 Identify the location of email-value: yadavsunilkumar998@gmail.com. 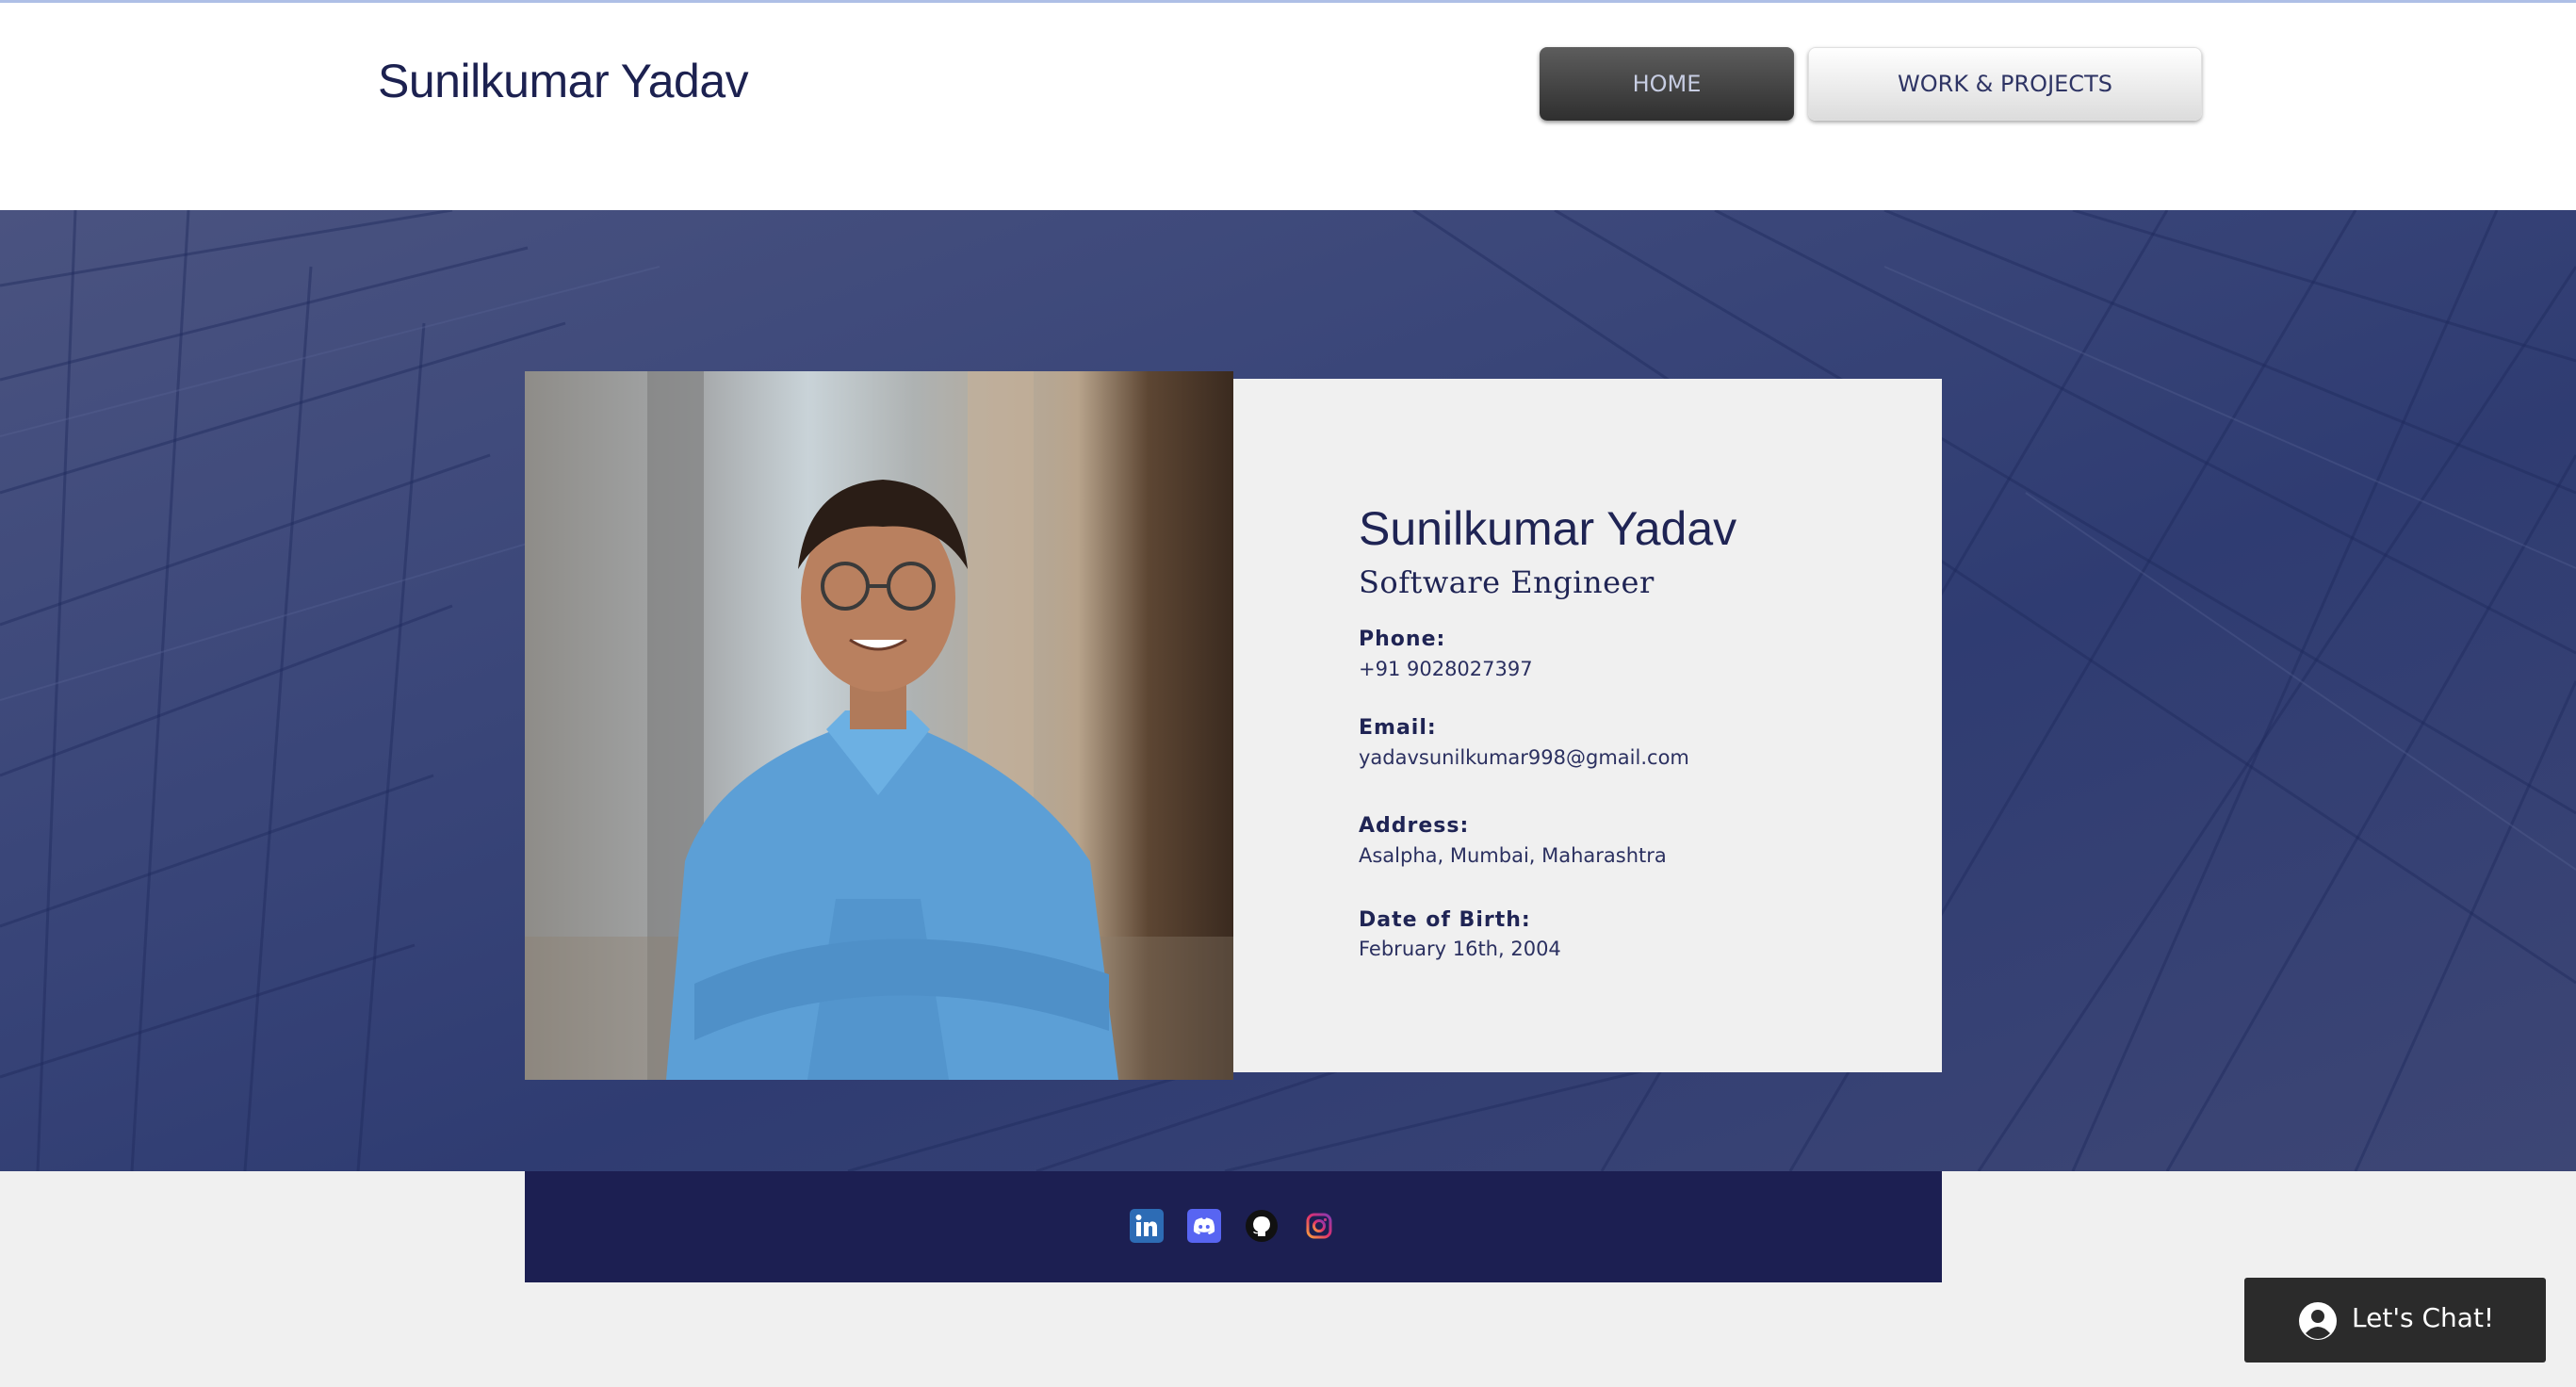
(1524, 757).